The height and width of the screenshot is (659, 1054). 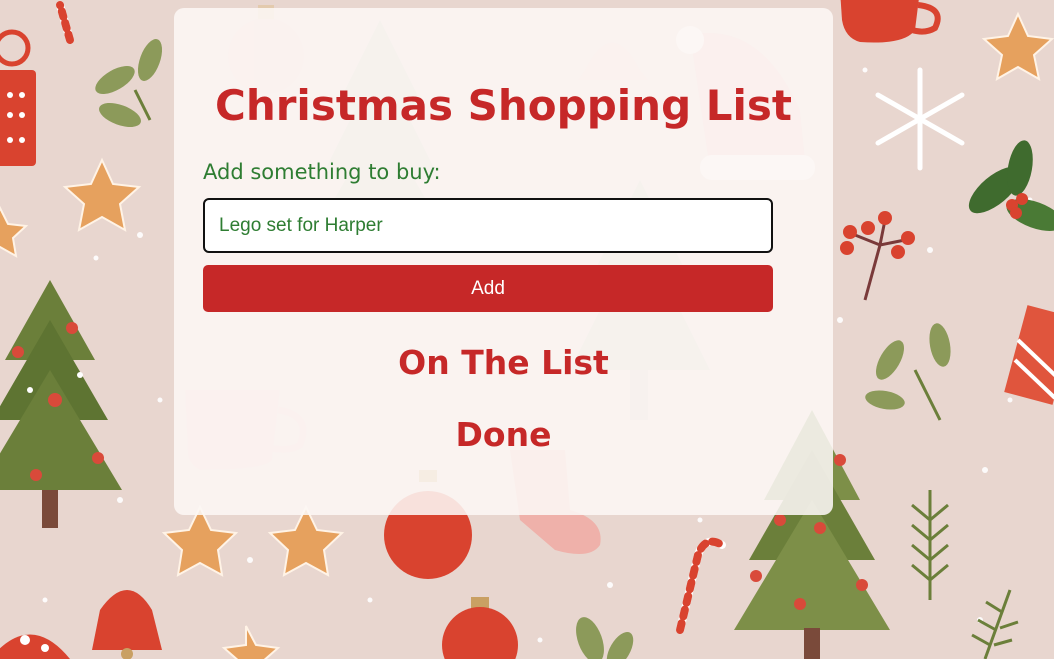 What do you see at coordinates (488, 225) in the screenshot?
I see `item-input` at bounding box center [488, 225].